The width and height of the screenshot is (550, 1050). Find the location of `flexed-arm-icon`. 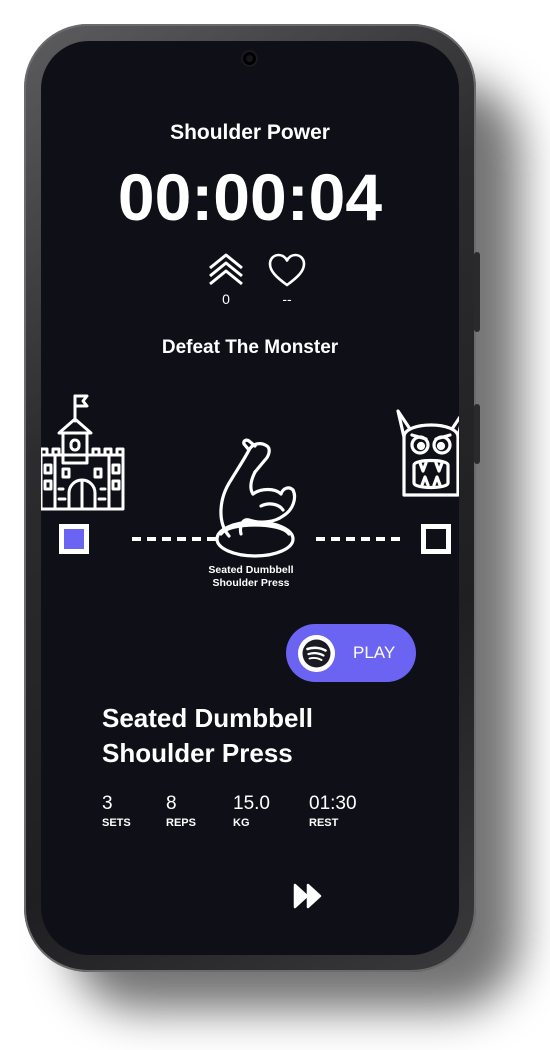

flexed-arm-icon is located at coordinates (256, 498).